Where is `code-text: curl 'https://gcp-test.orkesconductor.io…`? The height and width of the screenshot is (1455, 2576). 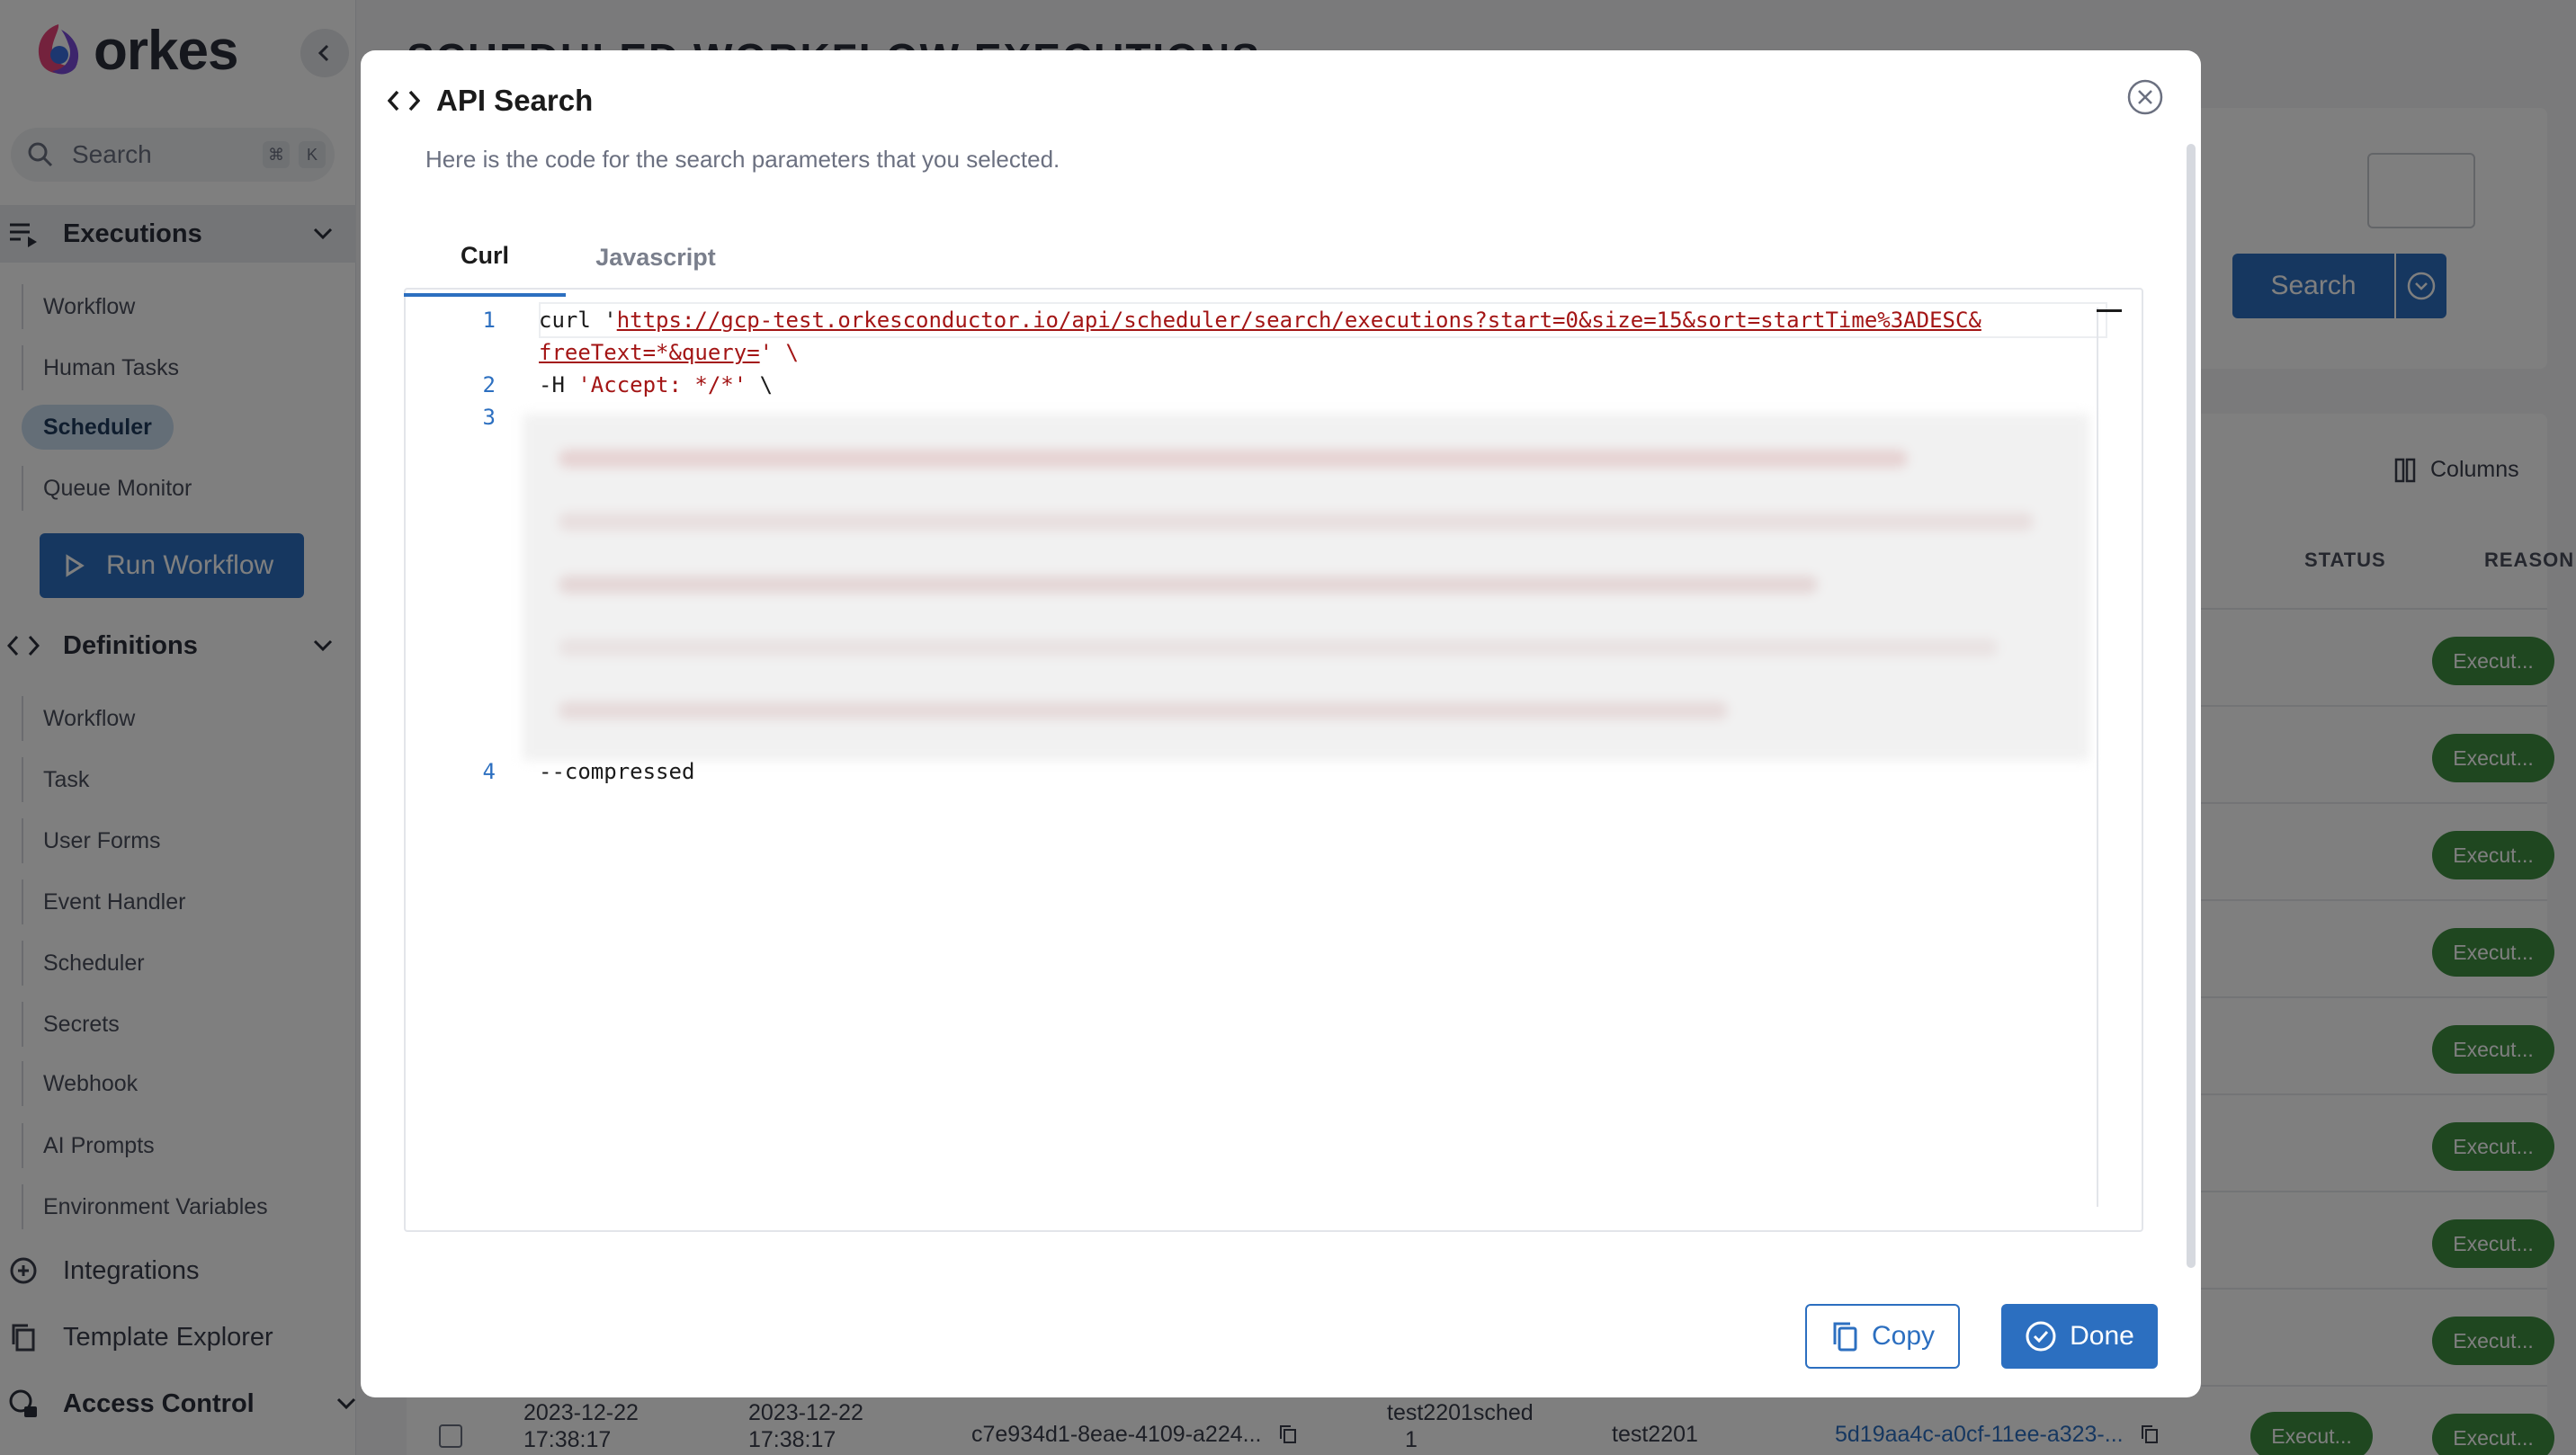
code-text: curl 'https://gcp-test.orkesconductor.io… is located at coordinates (1260, 320).